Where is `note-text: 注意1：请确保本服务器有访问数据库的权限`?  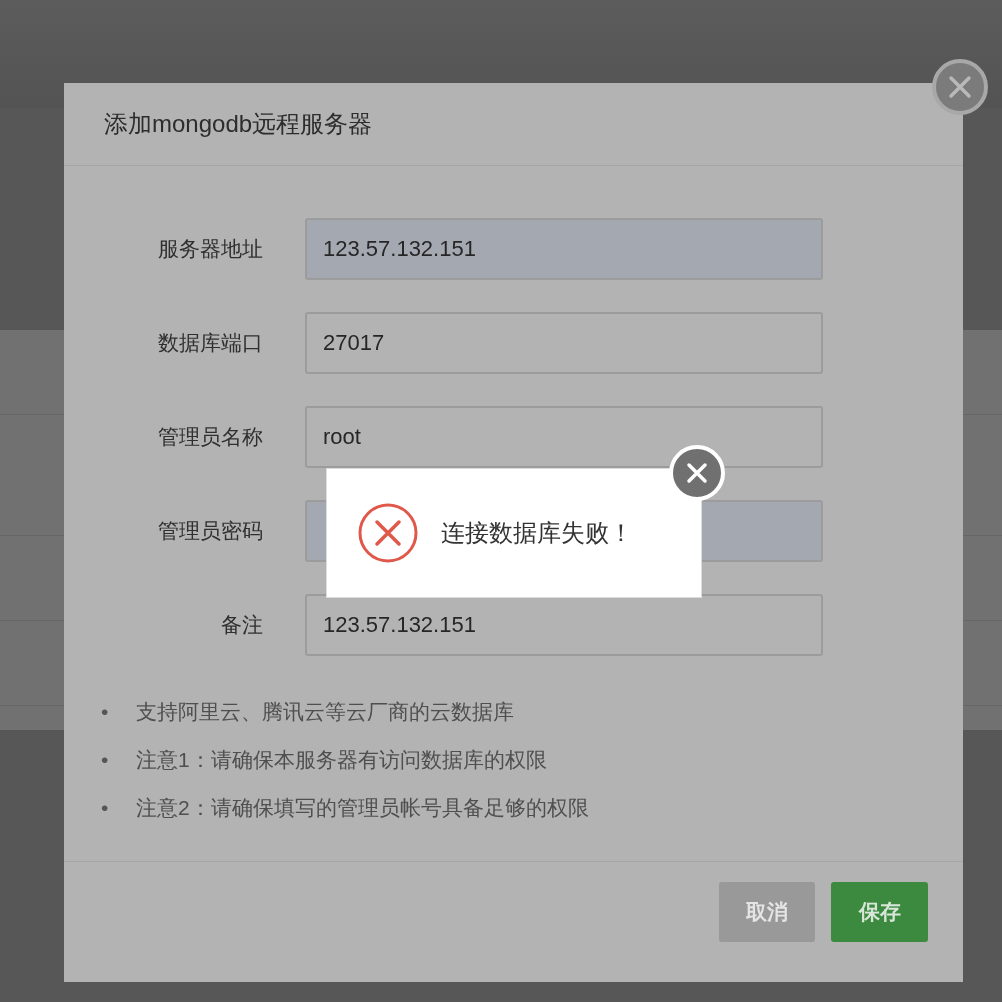 note-text: 注意1：请确保本服务器有访问数据库的权限 is located at coordinates (341, 760).